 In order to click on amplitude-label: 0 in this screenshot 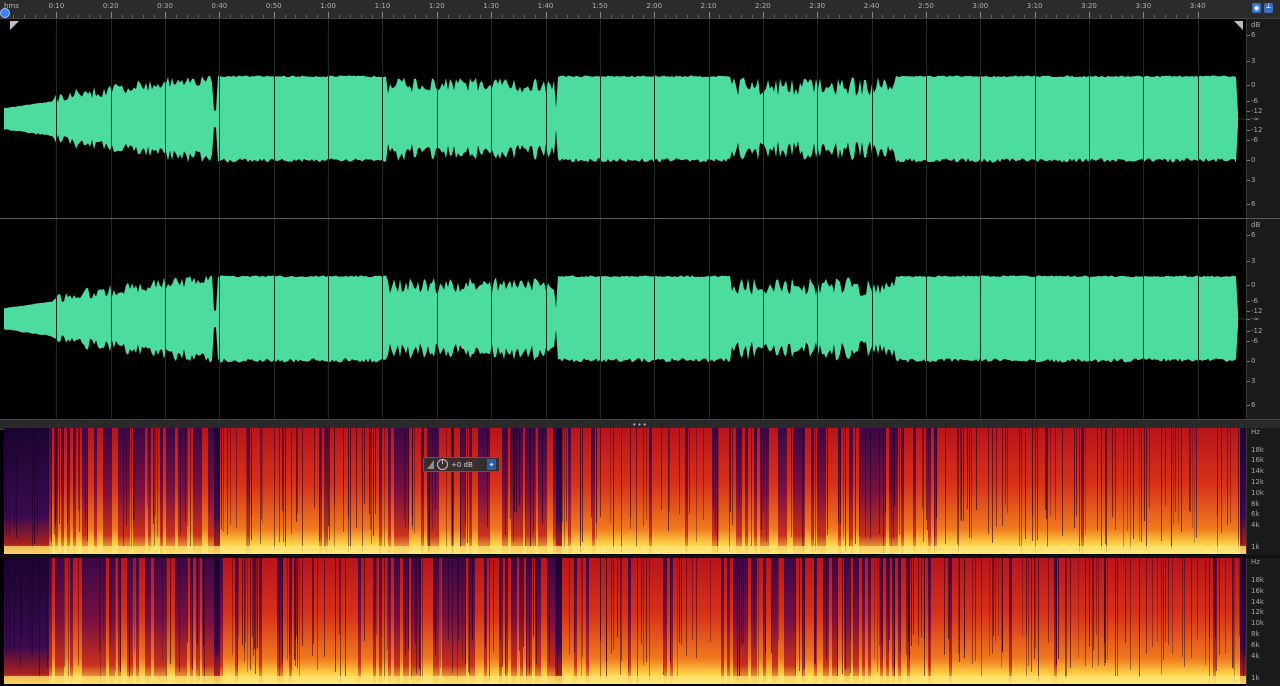, I will do `click(1253, 160)`.